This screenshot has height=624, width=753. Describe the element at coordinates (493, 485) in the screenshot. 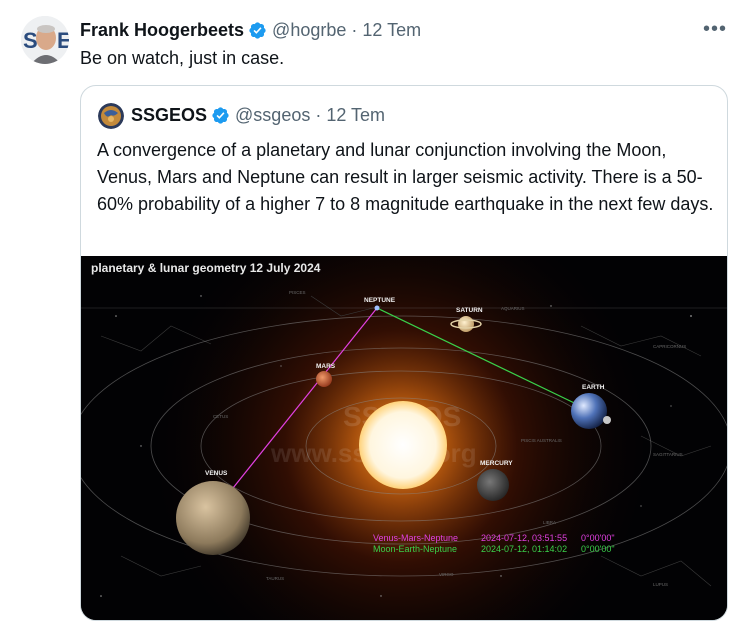

I see `mercury-planet` at that location.